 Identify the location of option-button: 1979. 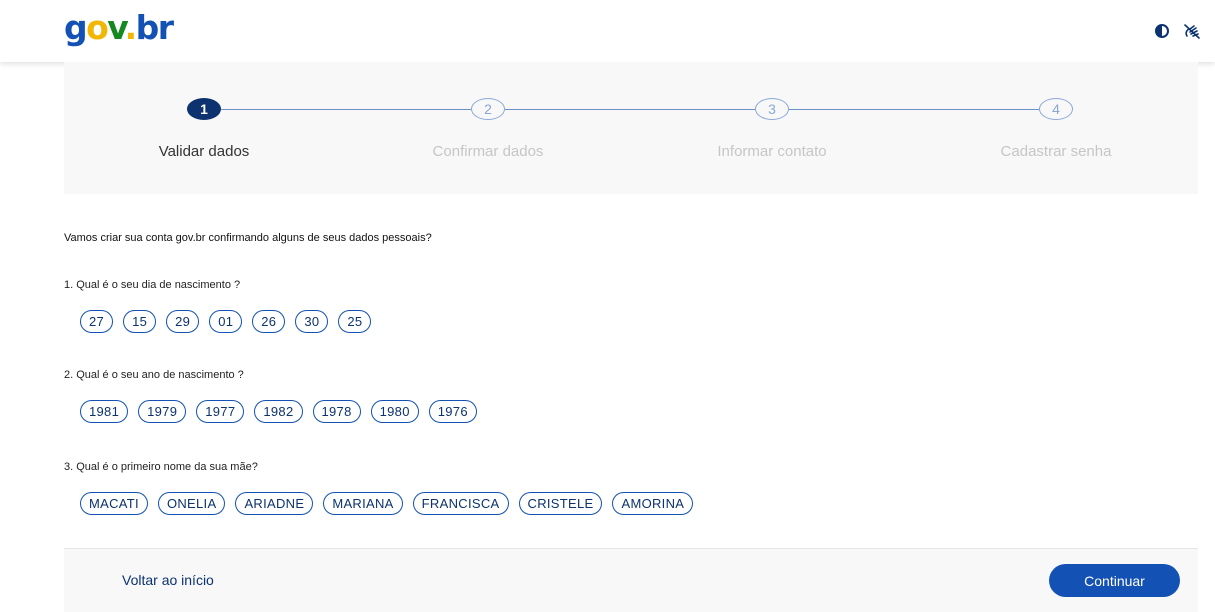
(162, 411).